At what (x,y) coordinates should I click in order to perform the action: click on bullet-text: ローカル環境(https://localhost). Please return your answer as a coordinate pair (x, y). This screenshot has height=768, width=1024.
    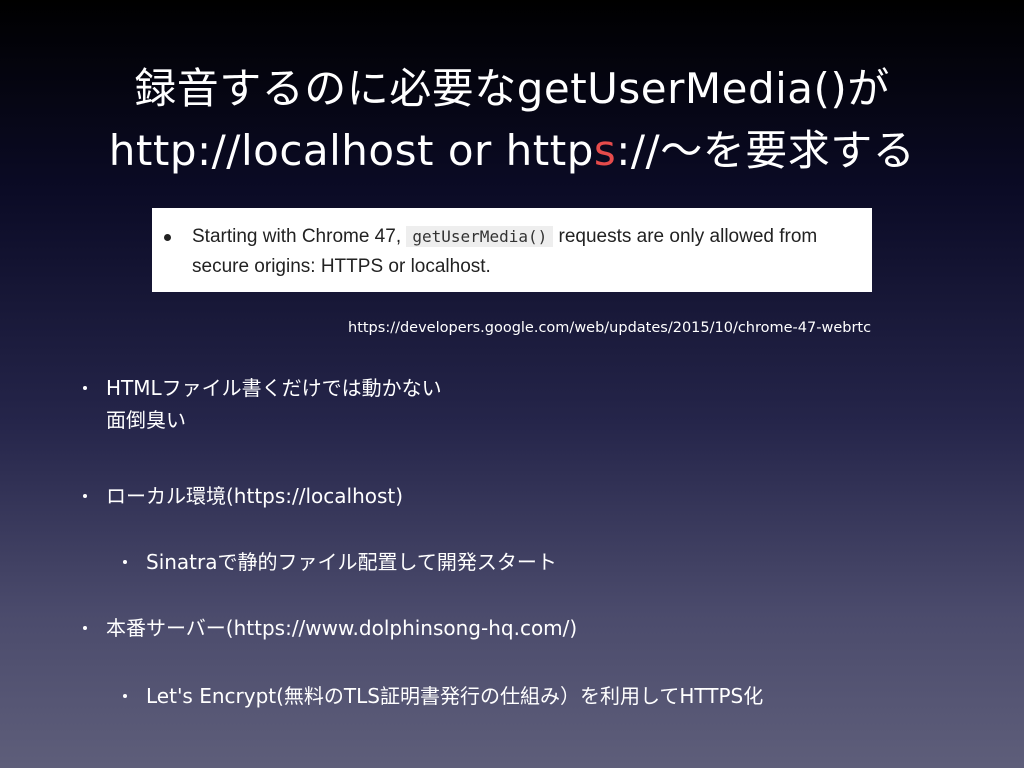
    Looking at the image, I should click on (255, 496).